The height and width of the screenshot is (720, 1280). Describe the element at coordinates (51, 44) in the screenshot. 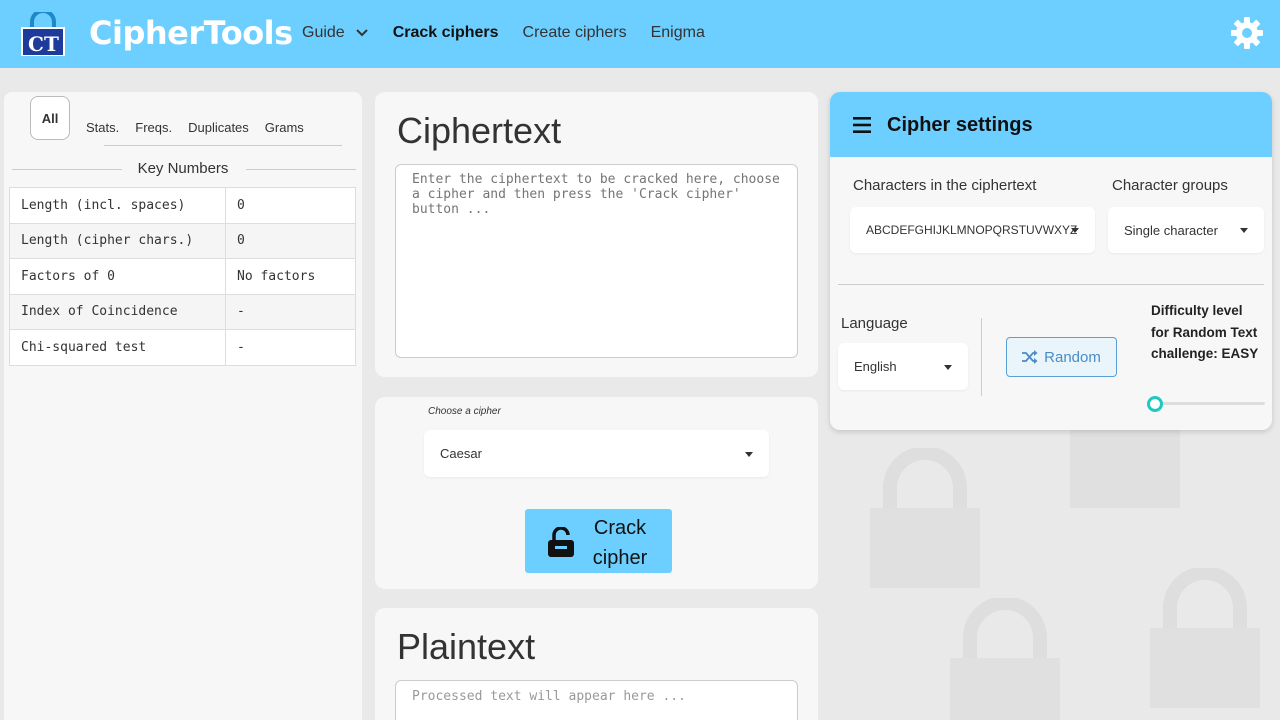

I see `svg-text: T` at that location.